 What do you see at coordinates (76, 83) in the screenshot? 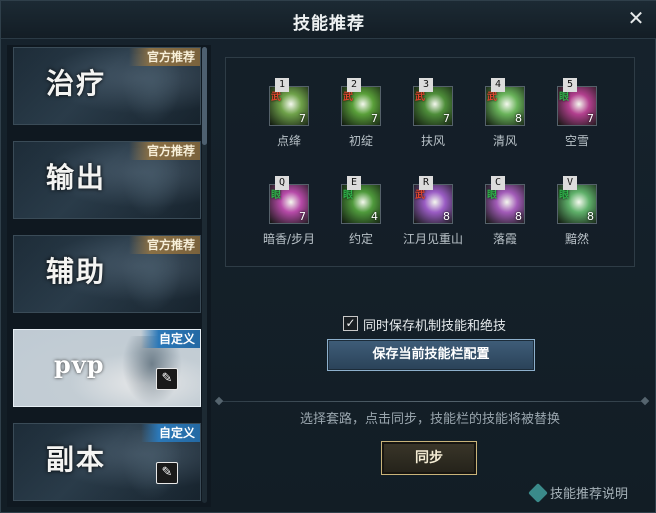
I see `preset-name: 治疗` at bounding box center [76, 83].